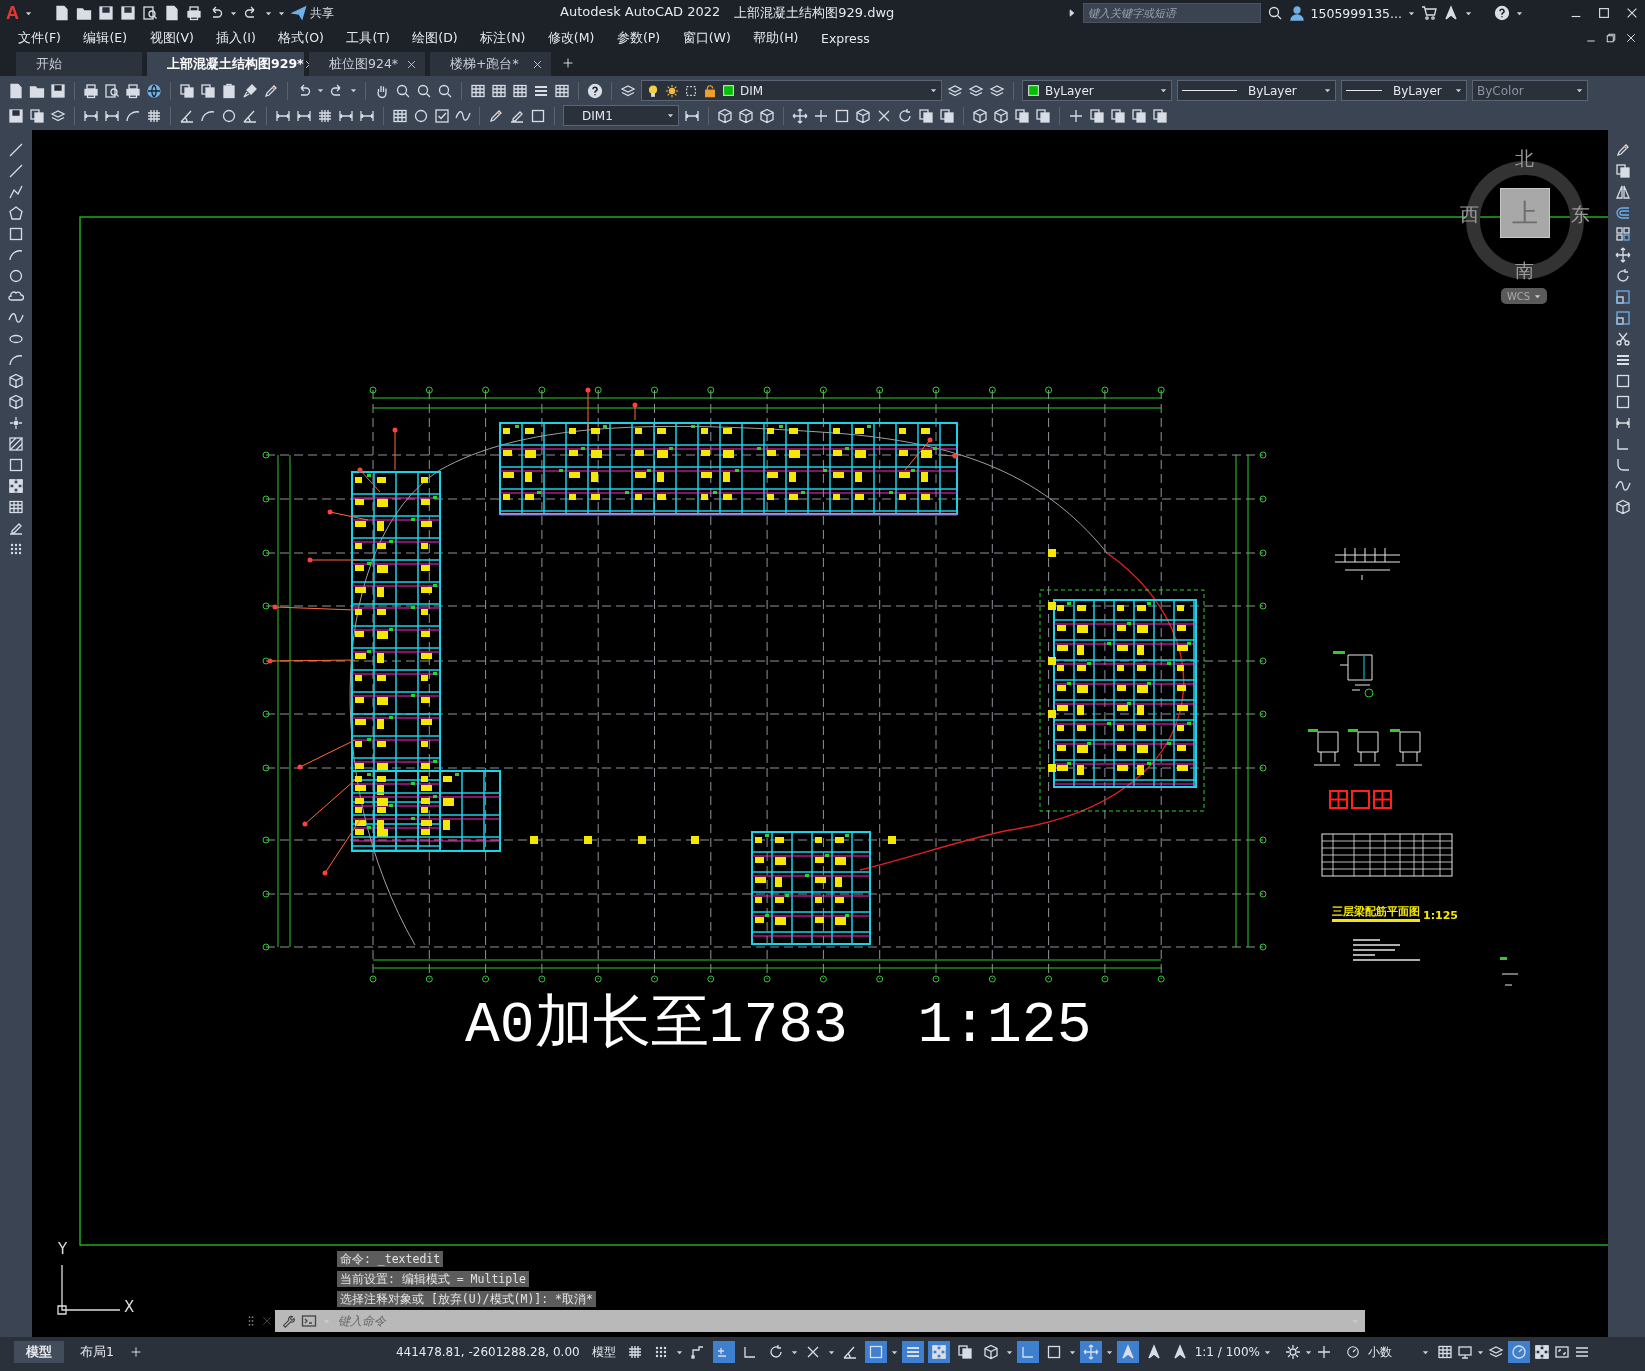 The image size is (1645, 1371). What do you see at coordinates (16, 549) in the screenshot?
I see `dots-icon` at bounding box center [16, 549].